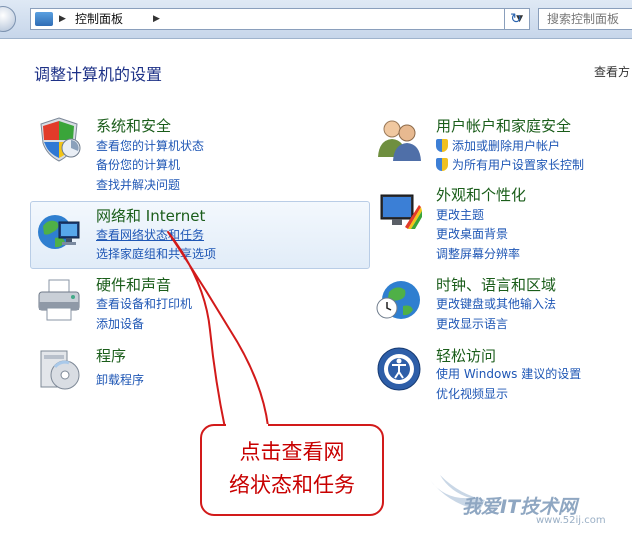 This screenshot has height=538, width=632. Describe the element at coordinates (99, 19) in the screenshot. I see `breadcrumb-control-panel: 控制面板` at that location.